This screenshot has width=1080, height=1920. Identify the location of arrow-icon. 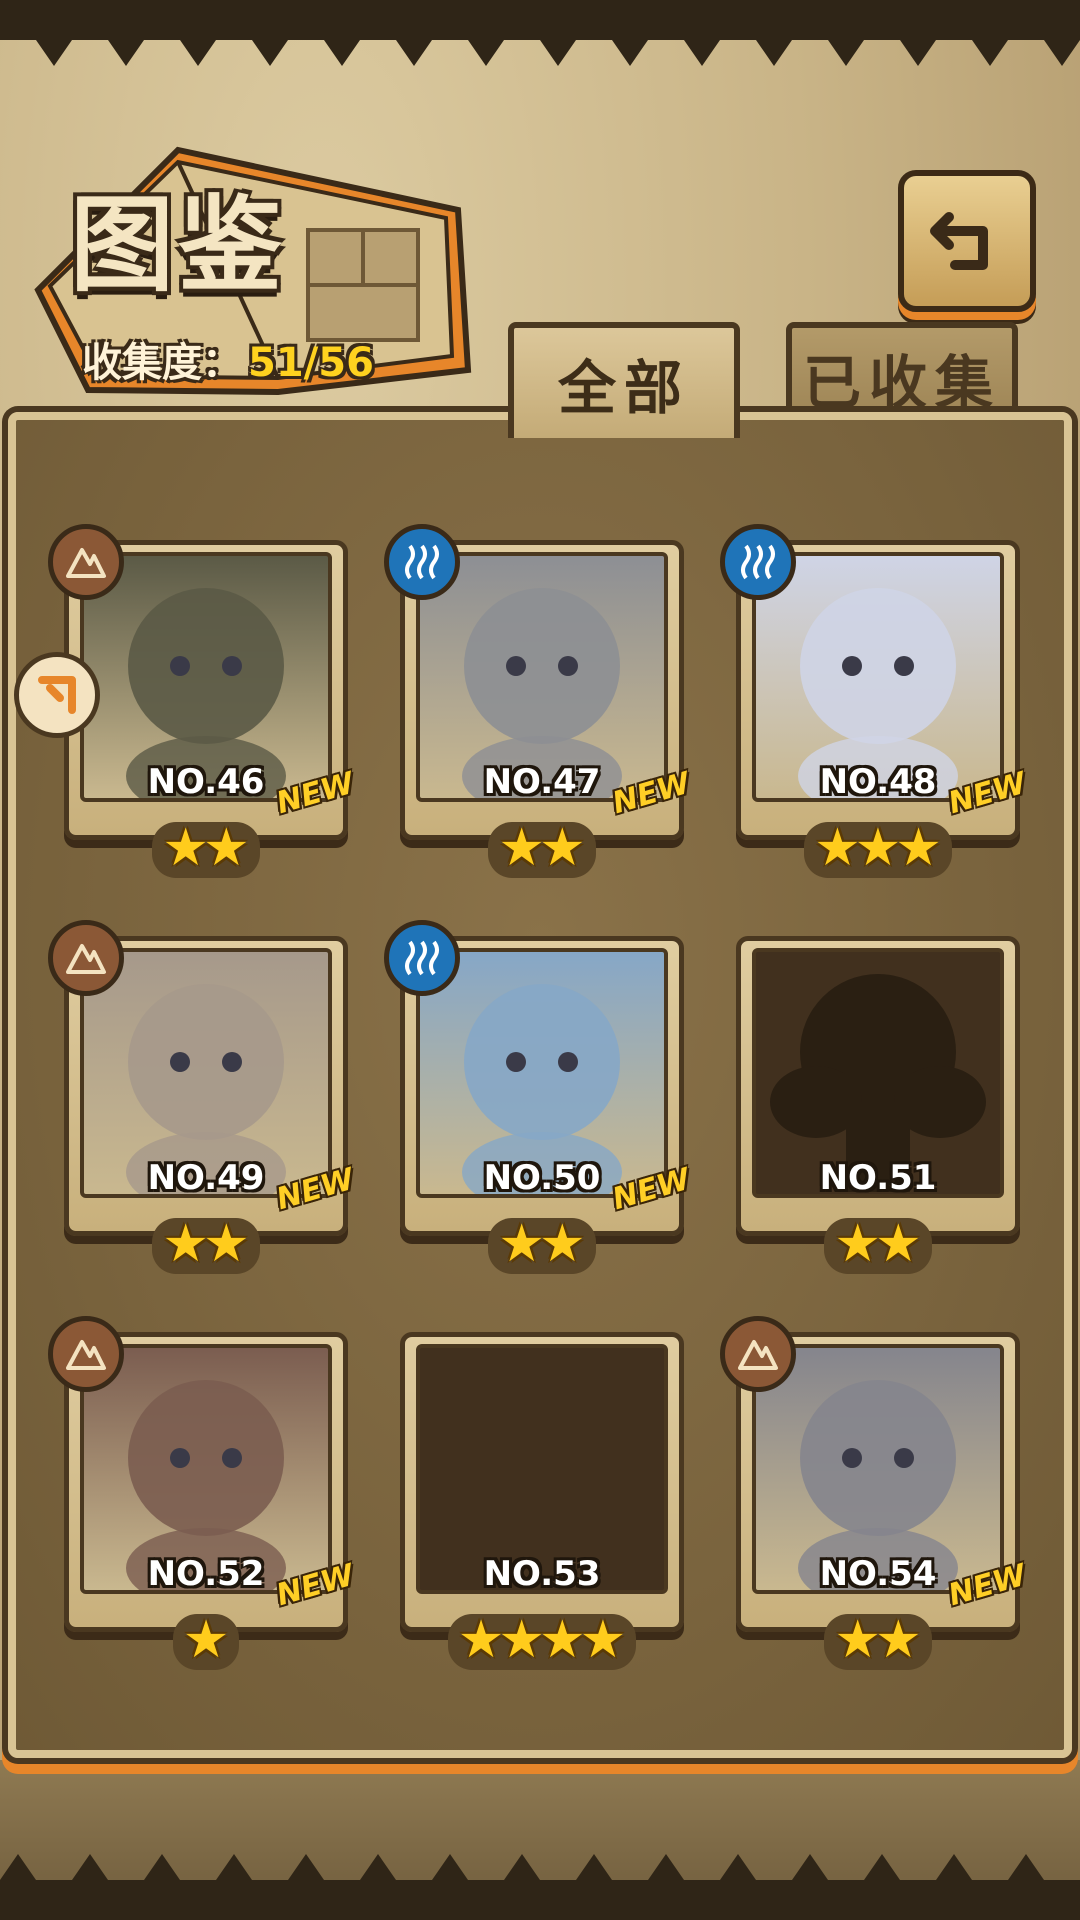
(57, 695).